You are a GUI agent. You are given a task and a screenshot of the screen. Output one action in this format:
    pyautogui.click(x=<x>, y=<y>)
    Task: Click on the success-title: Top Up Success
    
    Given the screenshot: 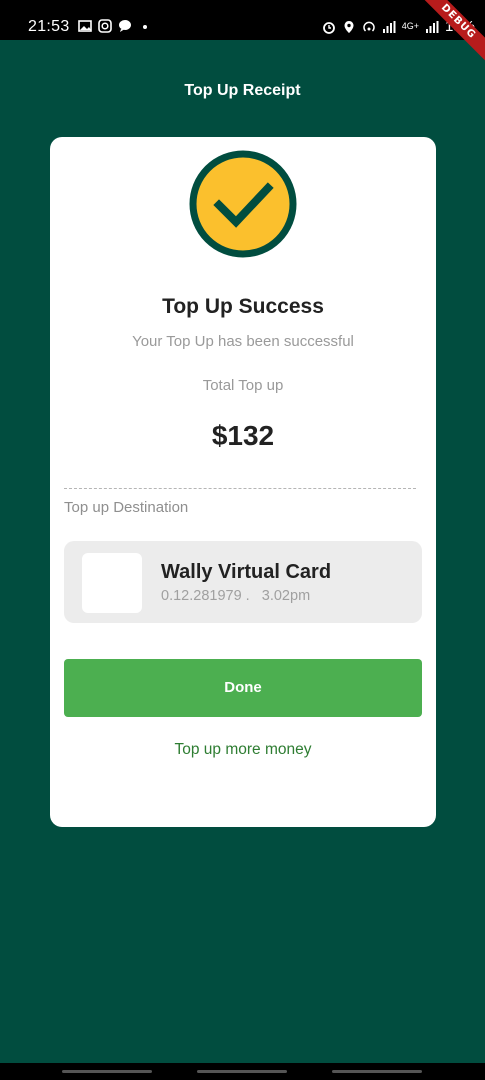 What is the action you would take?
    pyautogui.click(x=243, y=306)
    